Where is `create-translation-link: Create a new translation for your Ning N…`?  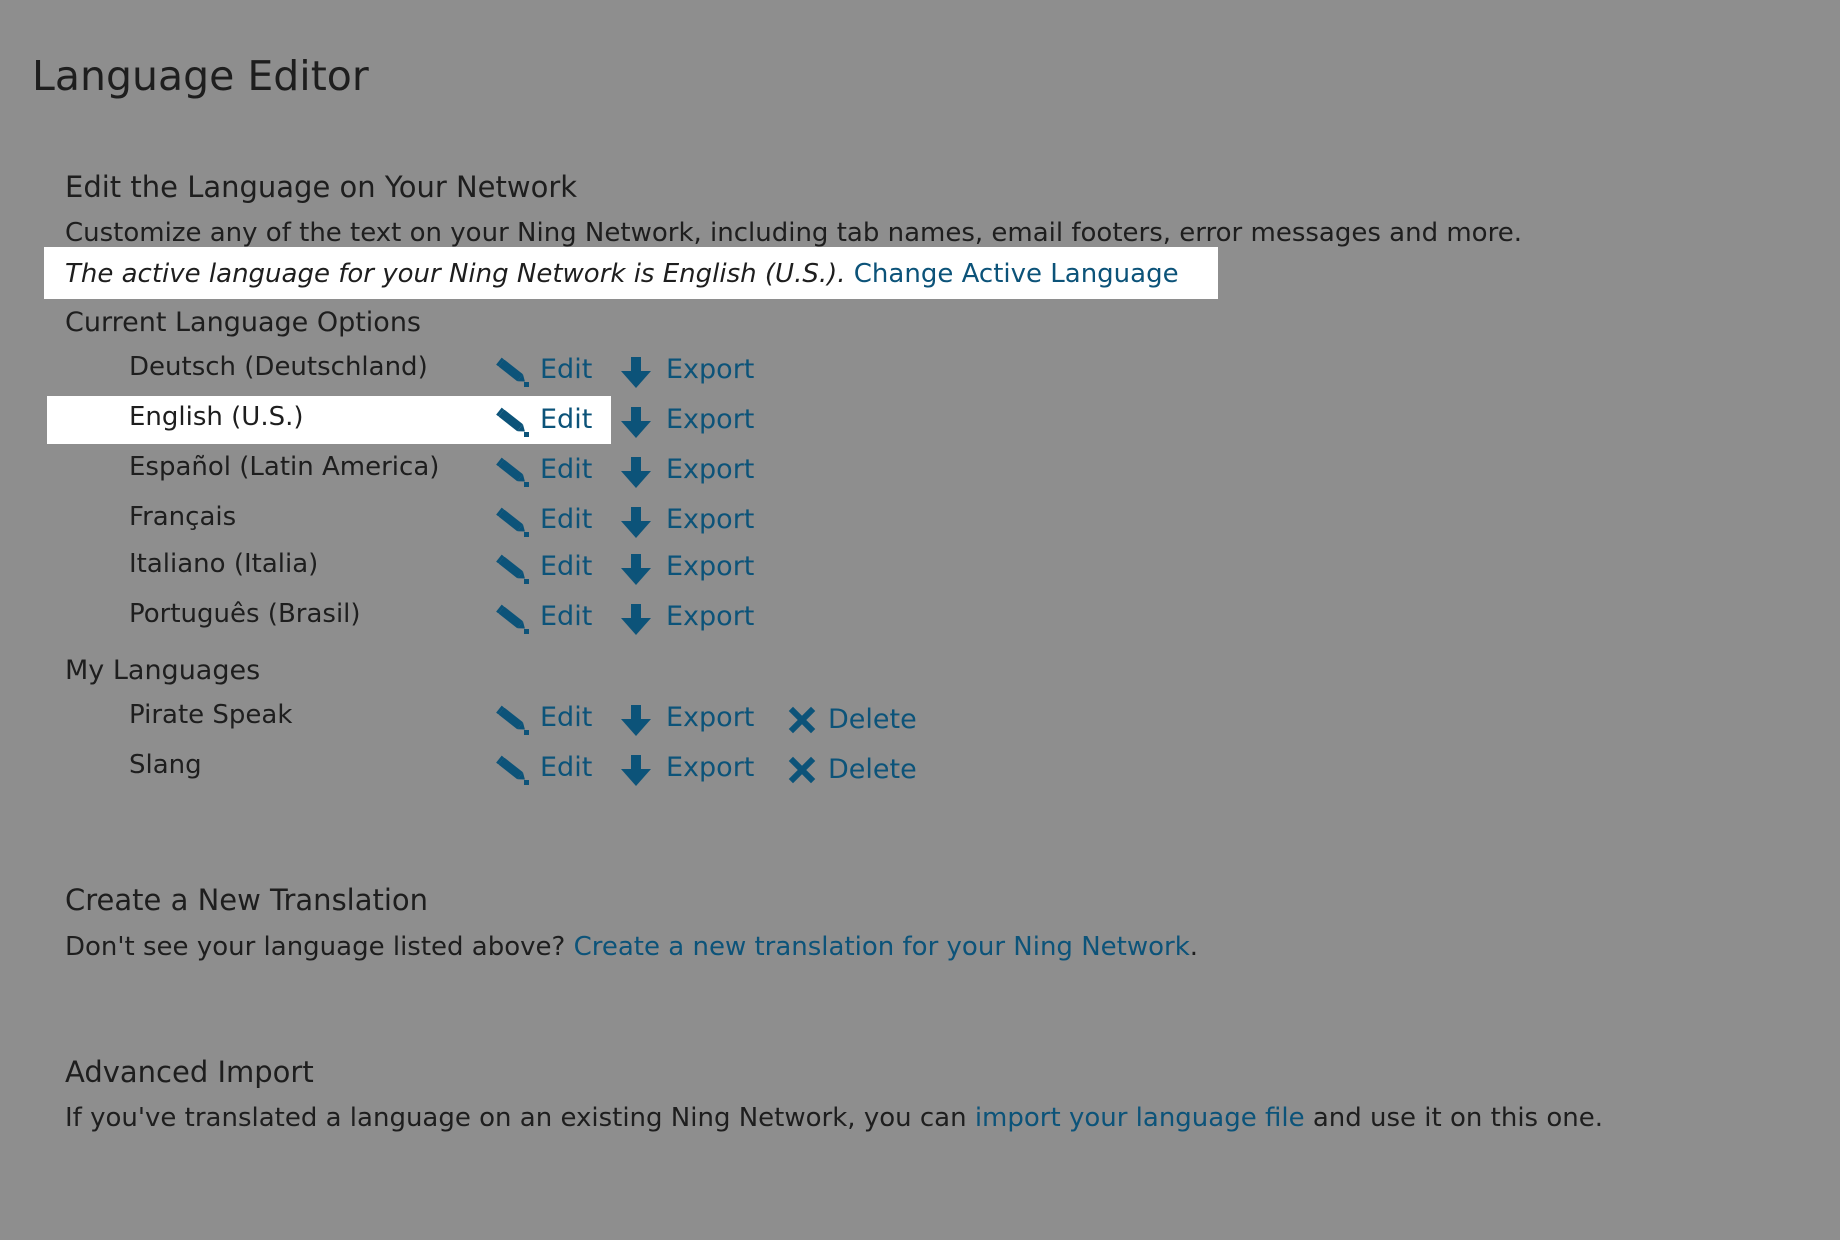 create-translation-link: Create a new translation for your Ning N… is located at coordinates (882, 947).